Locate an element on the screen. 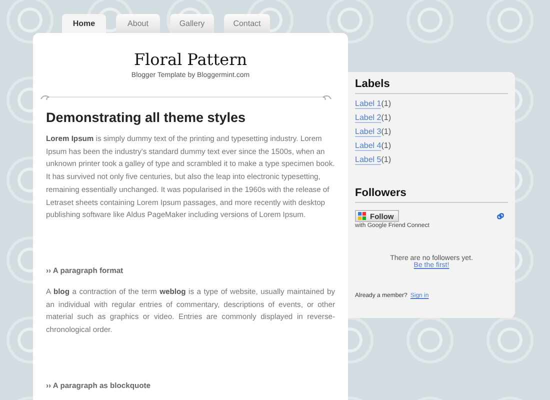  label-link: Label 3 is located at coordinates (368, 132).